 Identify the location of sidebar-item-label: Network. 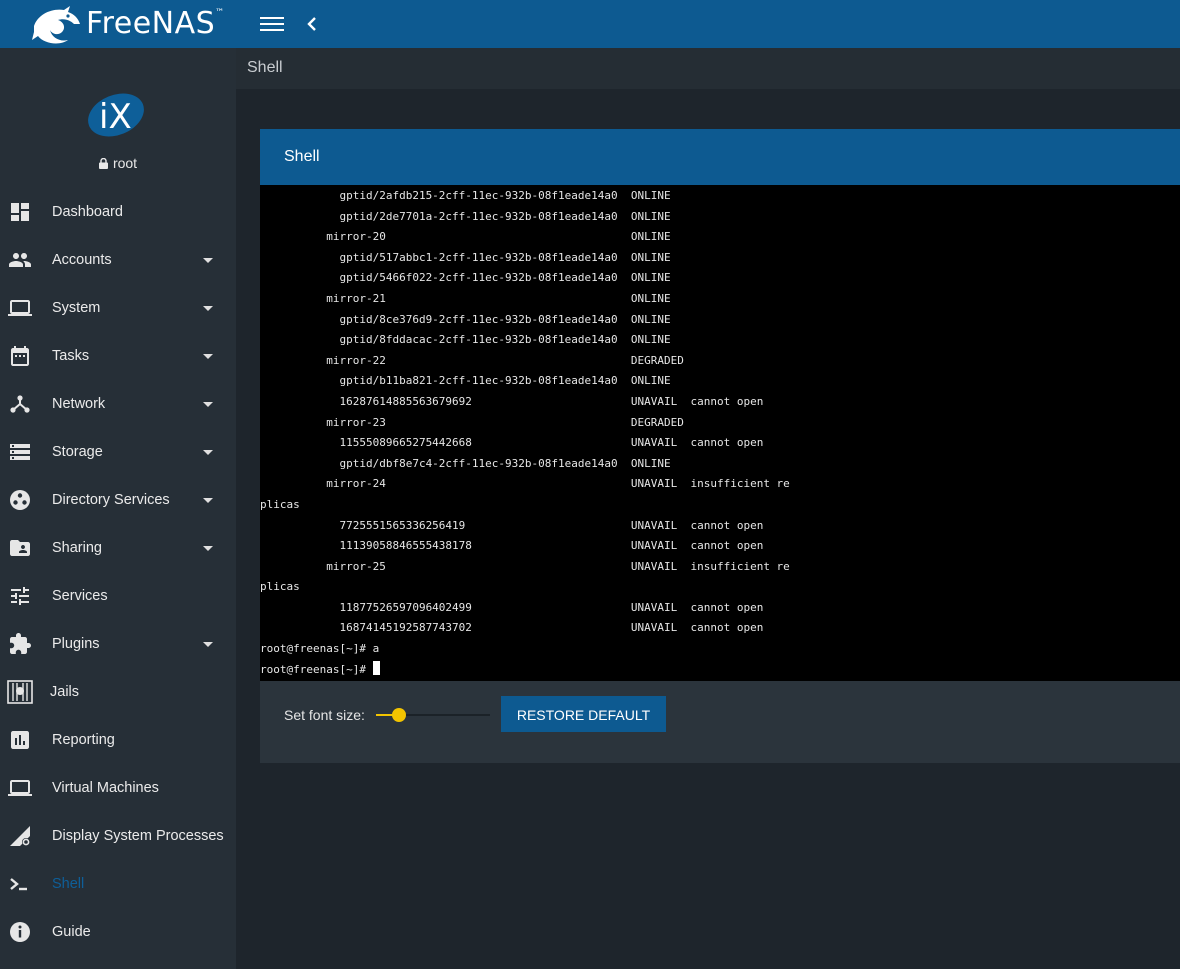
(79, 404).